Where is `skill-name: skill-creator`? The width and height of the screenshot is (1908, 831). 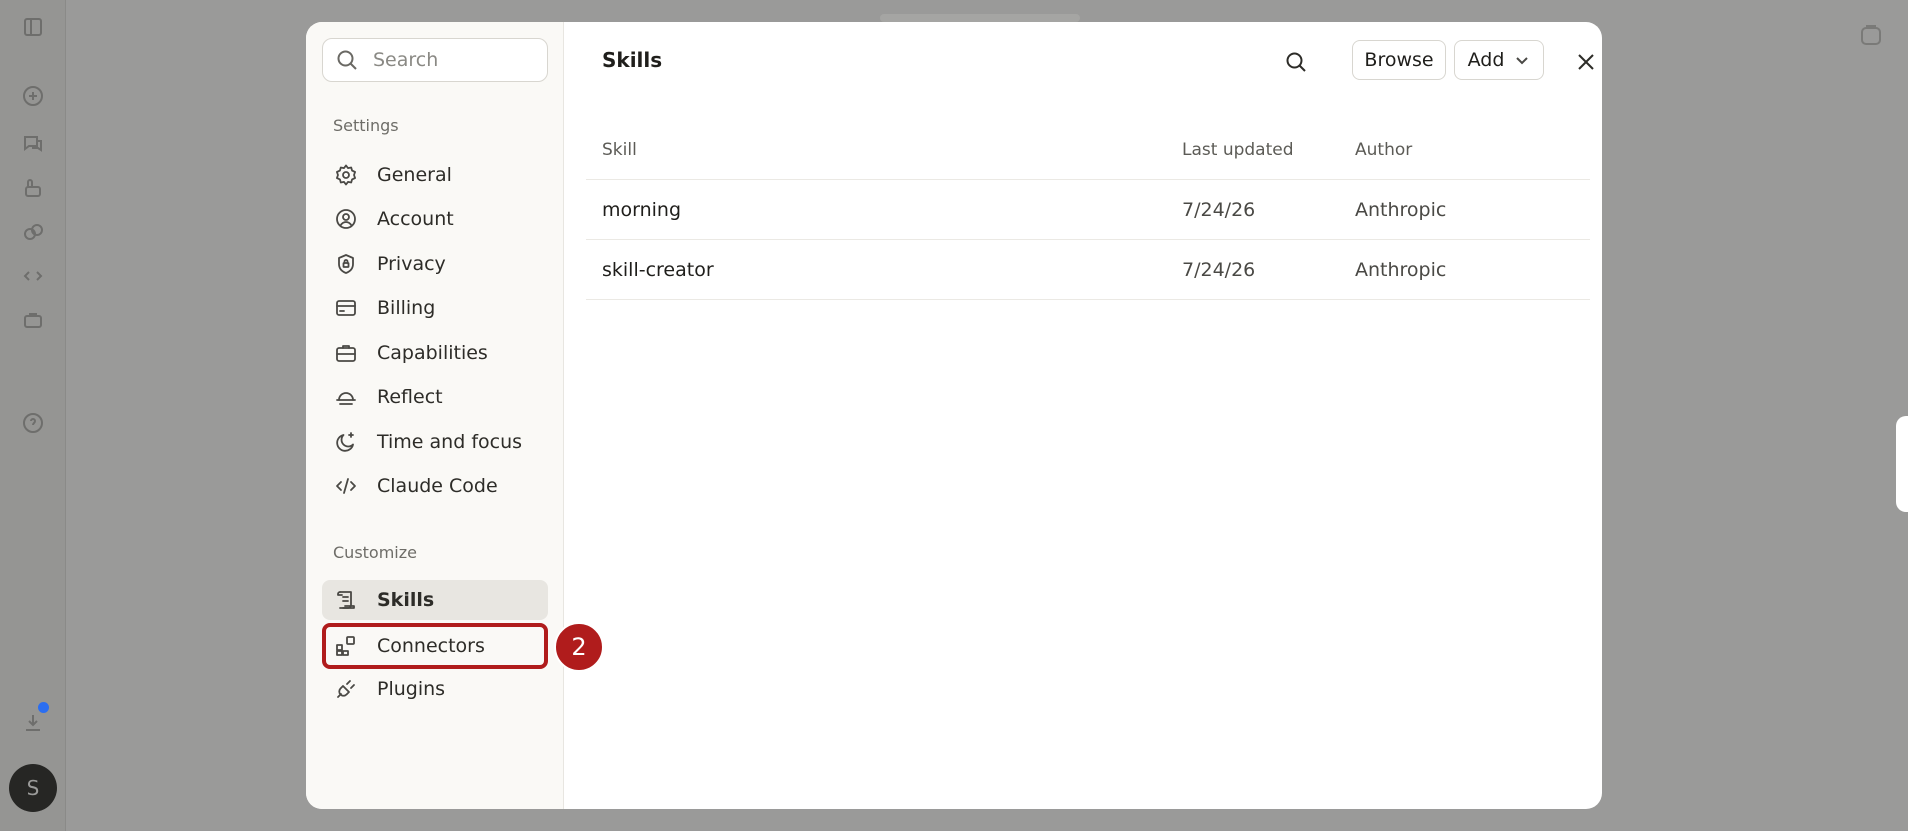
skill-name: skill-creator is located at coordinates (658, 269).